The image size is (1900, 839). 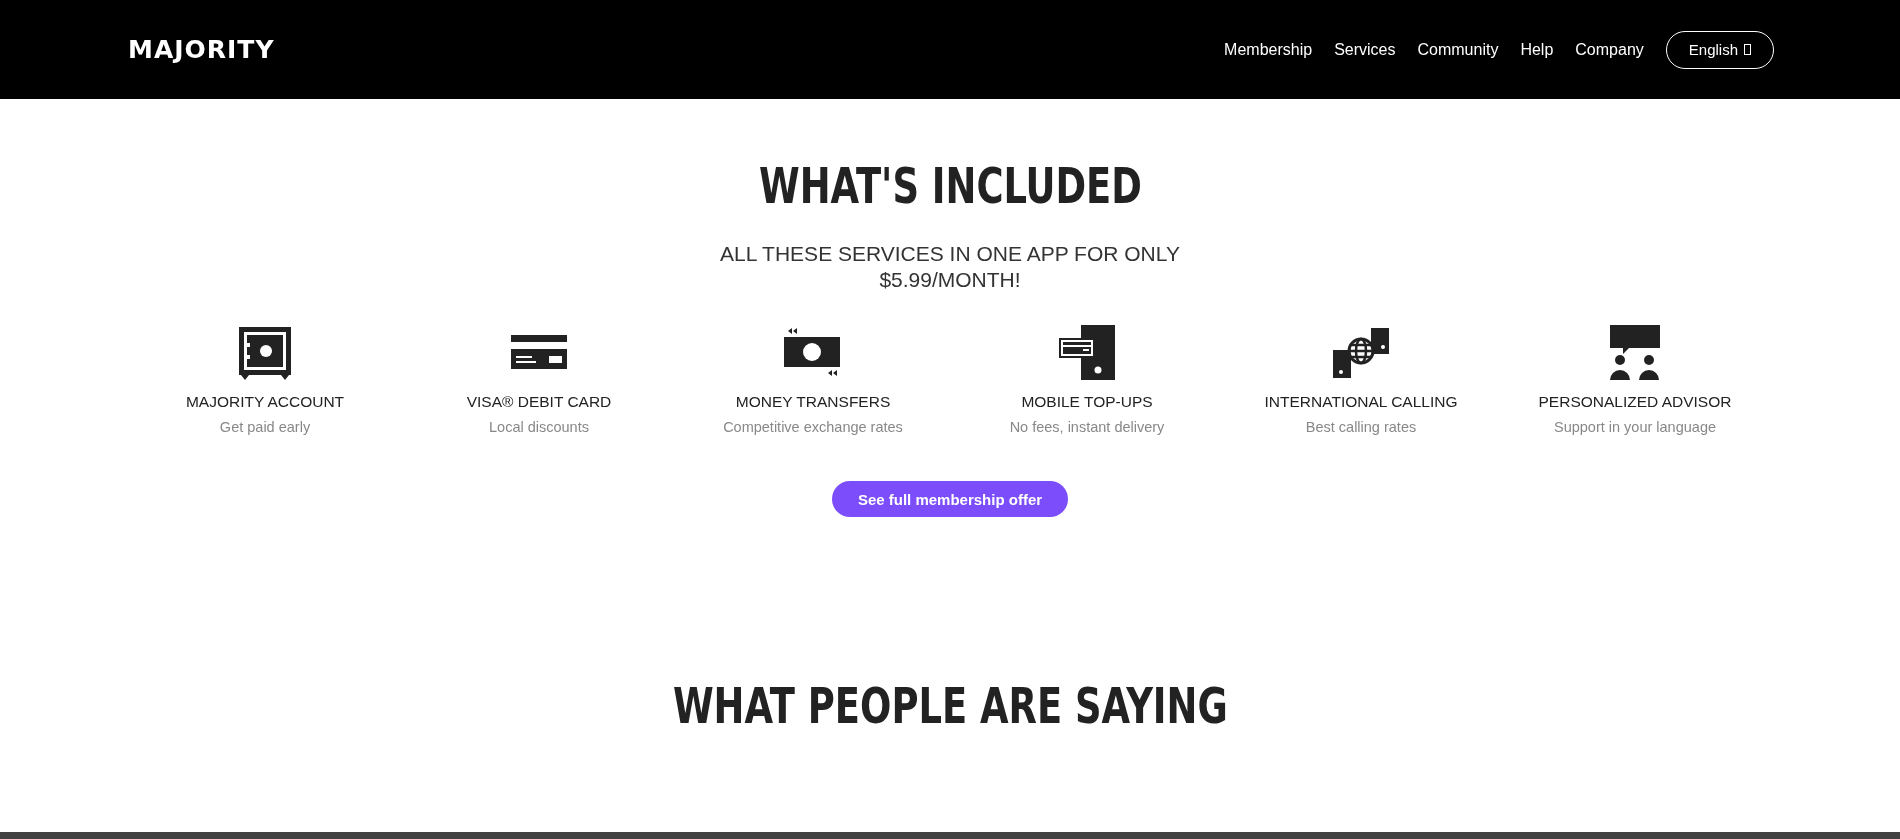 I want to click on people-speech-bubble-icon, so click(x=1635, y=353).